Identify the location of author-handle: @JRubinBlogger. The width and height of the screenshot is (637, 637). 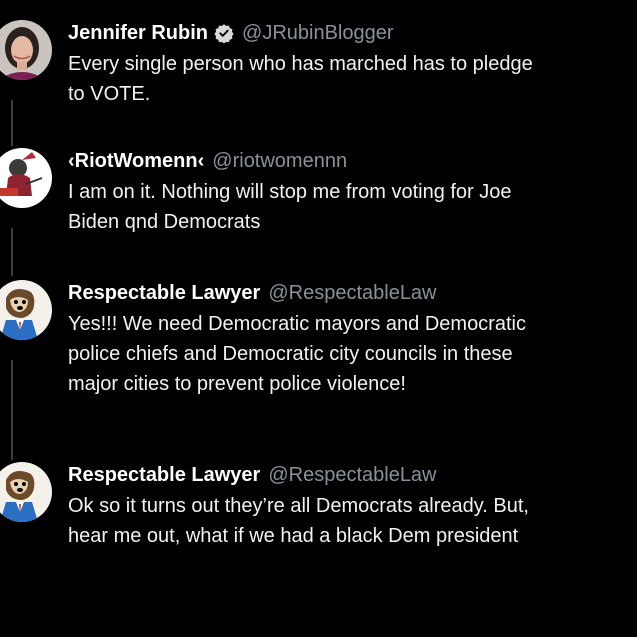
(318, 33).